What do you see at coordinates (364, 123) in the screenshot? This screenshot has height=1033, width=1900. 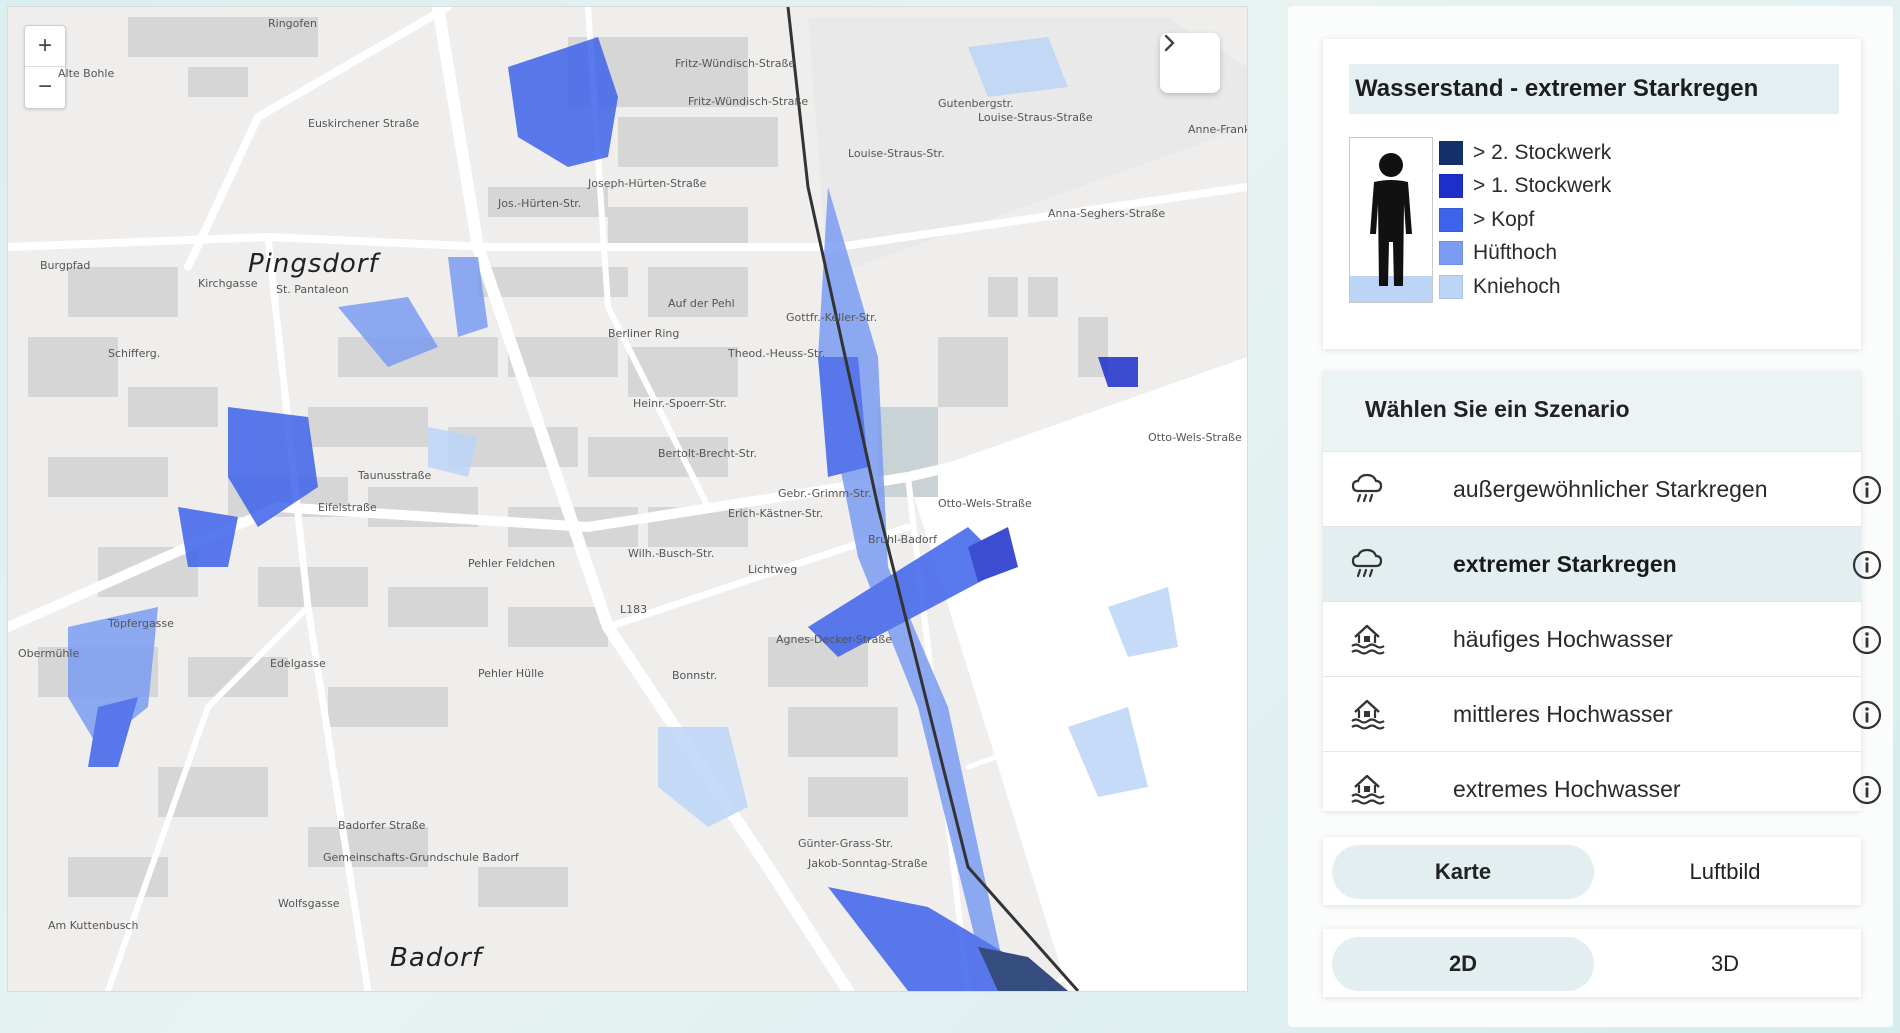 I see `street-label: Euskirchener Straße` at bounding box center [364, 123].